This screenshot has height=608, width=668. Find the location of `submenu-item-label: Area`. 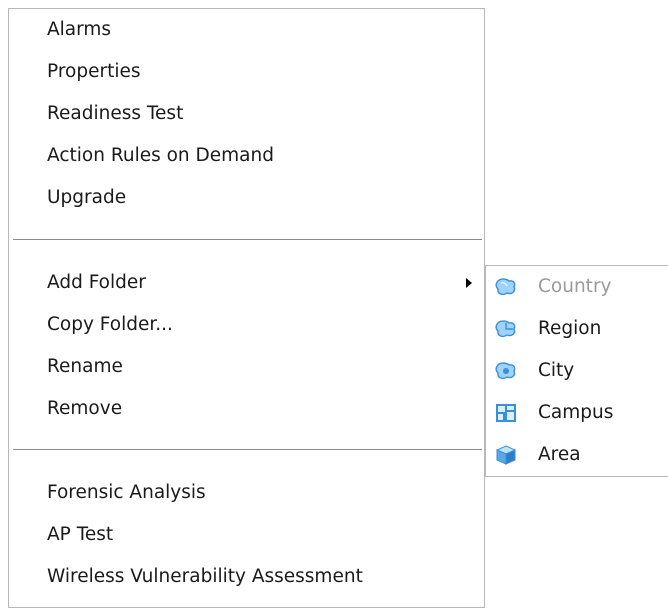

submenu-item-label: Area is located at coordinates (559, 454).